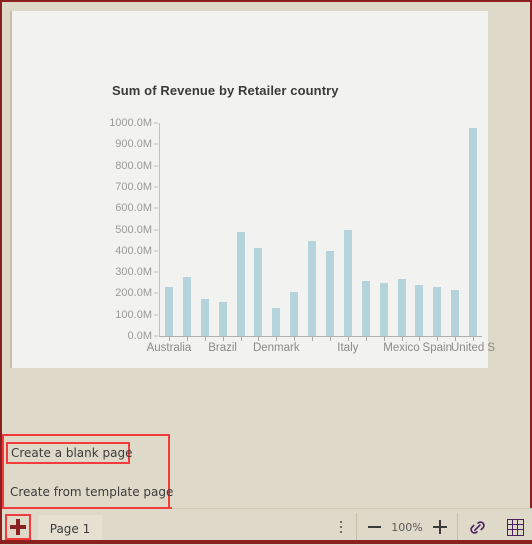 This screenshot has width=532, height=545. What do you see at coordinates (130, 123) in the screenshot?
I see `y-axis-tick-label: 1000.0M` at bounding box center [130, 123].